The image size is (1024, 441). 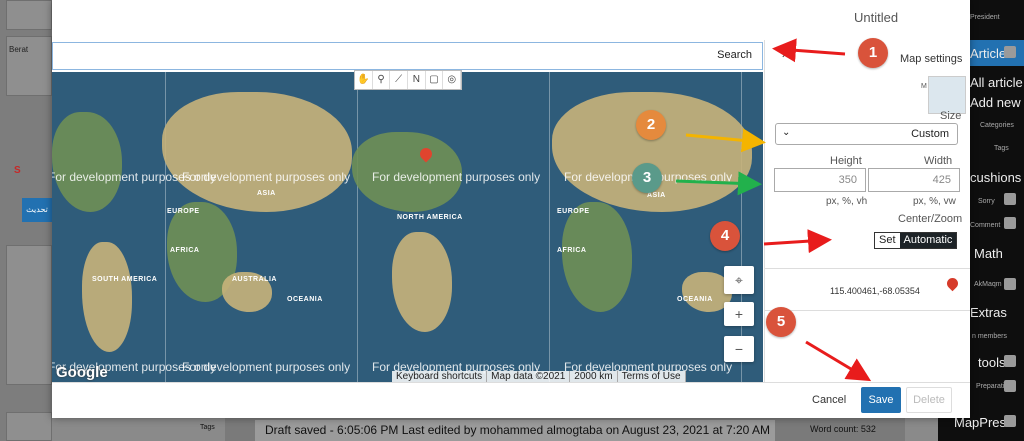 I want to click on annotation-badge-4: 4, so click(x=725, y=236).